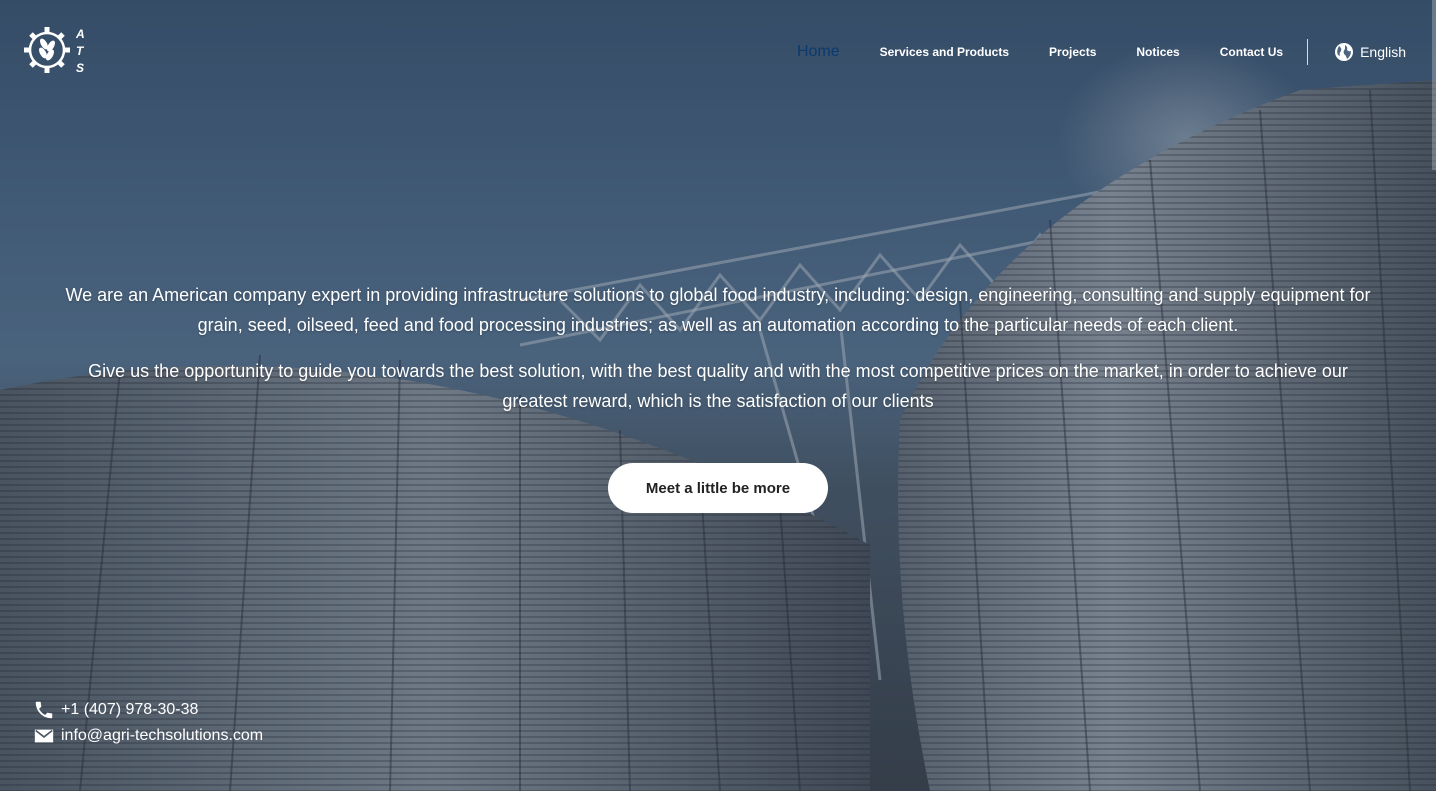 Image resolution: width=1436 pixels, height=791 pixels. I want to click on nav-contact-us: Contact Us, so click(1251, 52).